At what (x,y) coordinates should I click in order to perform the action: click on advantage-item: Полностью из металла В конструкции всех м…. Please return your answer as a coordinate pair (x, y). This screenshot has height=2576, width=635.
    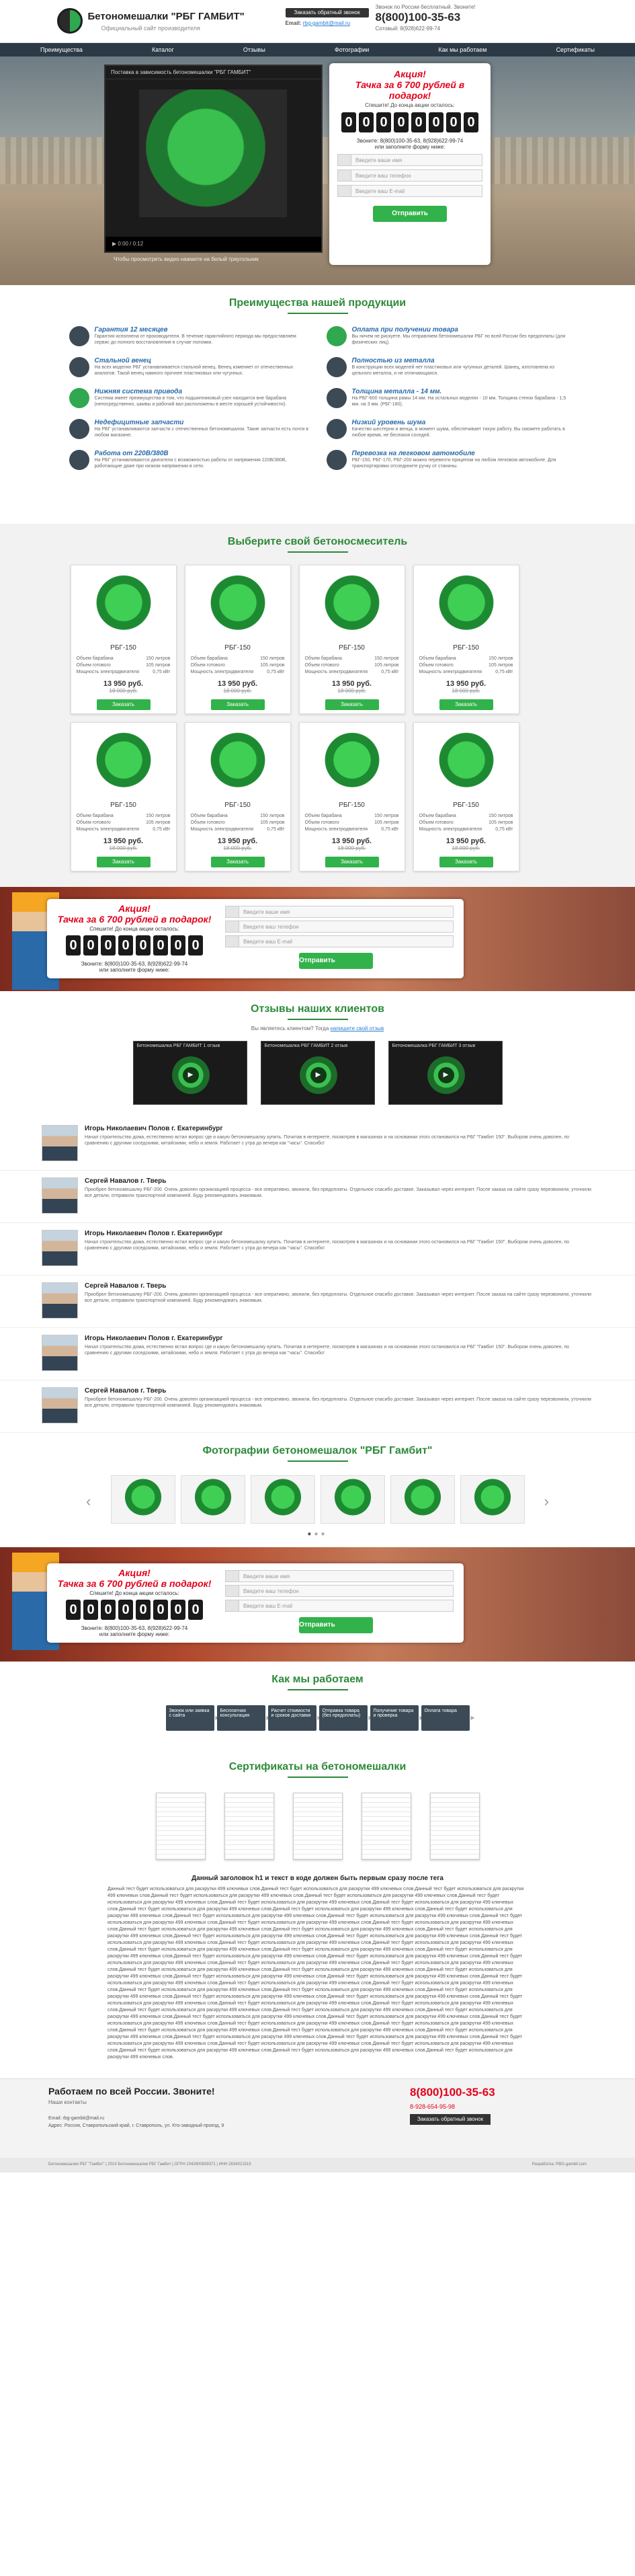
    Looking at the image, I should click on (446, 371).